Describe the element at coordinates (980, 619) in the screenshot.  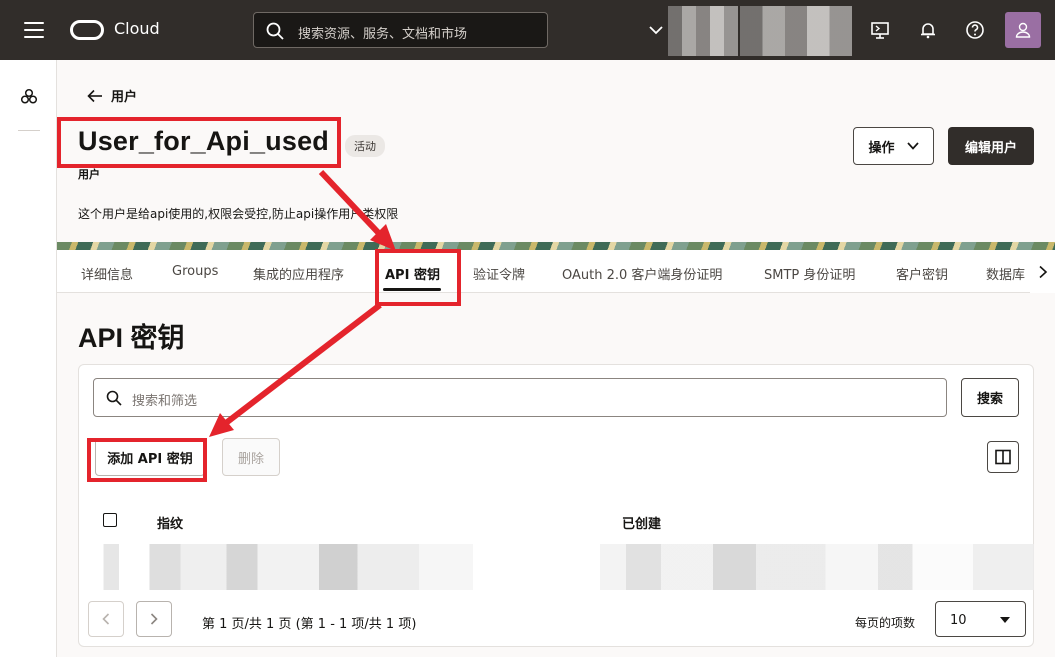
I see `per-page-select: 10` at that location.